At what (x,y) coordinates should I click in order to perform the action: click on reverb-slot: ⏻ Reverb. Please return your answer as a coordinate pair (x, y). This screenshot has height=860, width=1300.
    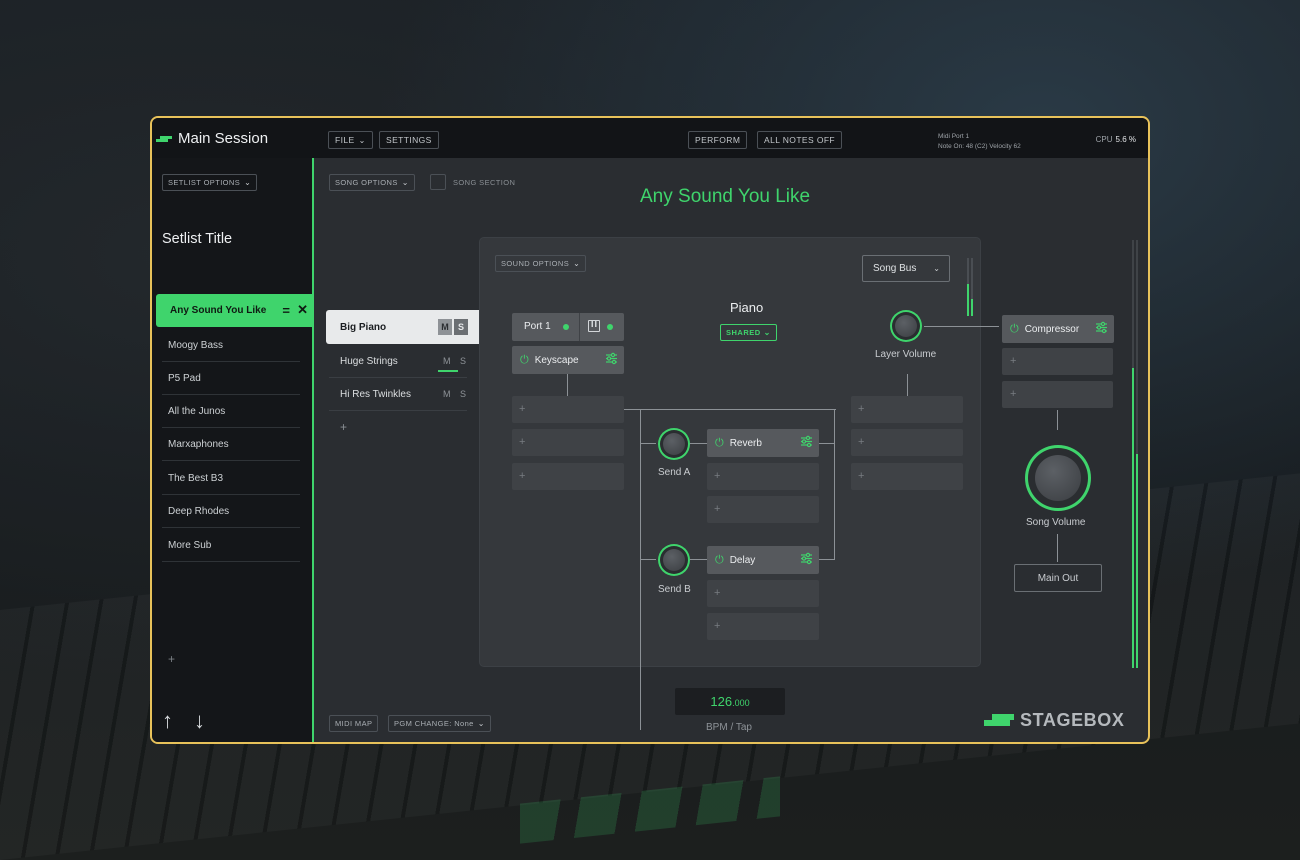
    Looking at the image, I should click on (763, 443).